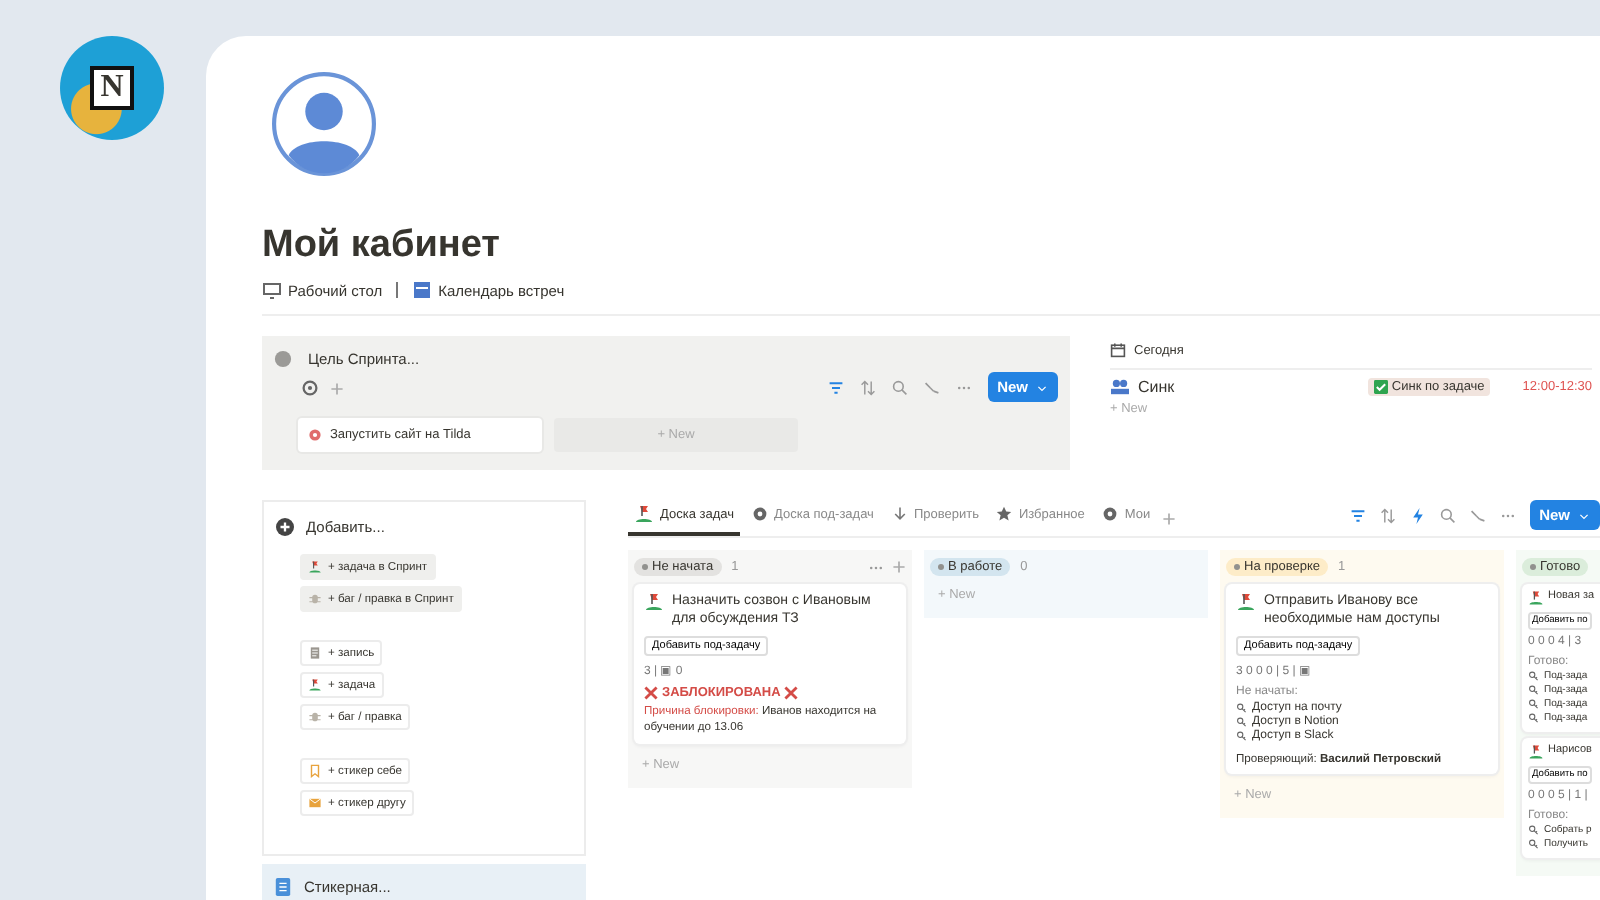 The image size is (1600, 900). Describe the element at coordinates (382, 246) in the screenshot. I see `page-title: Мой кабинет` at that location.